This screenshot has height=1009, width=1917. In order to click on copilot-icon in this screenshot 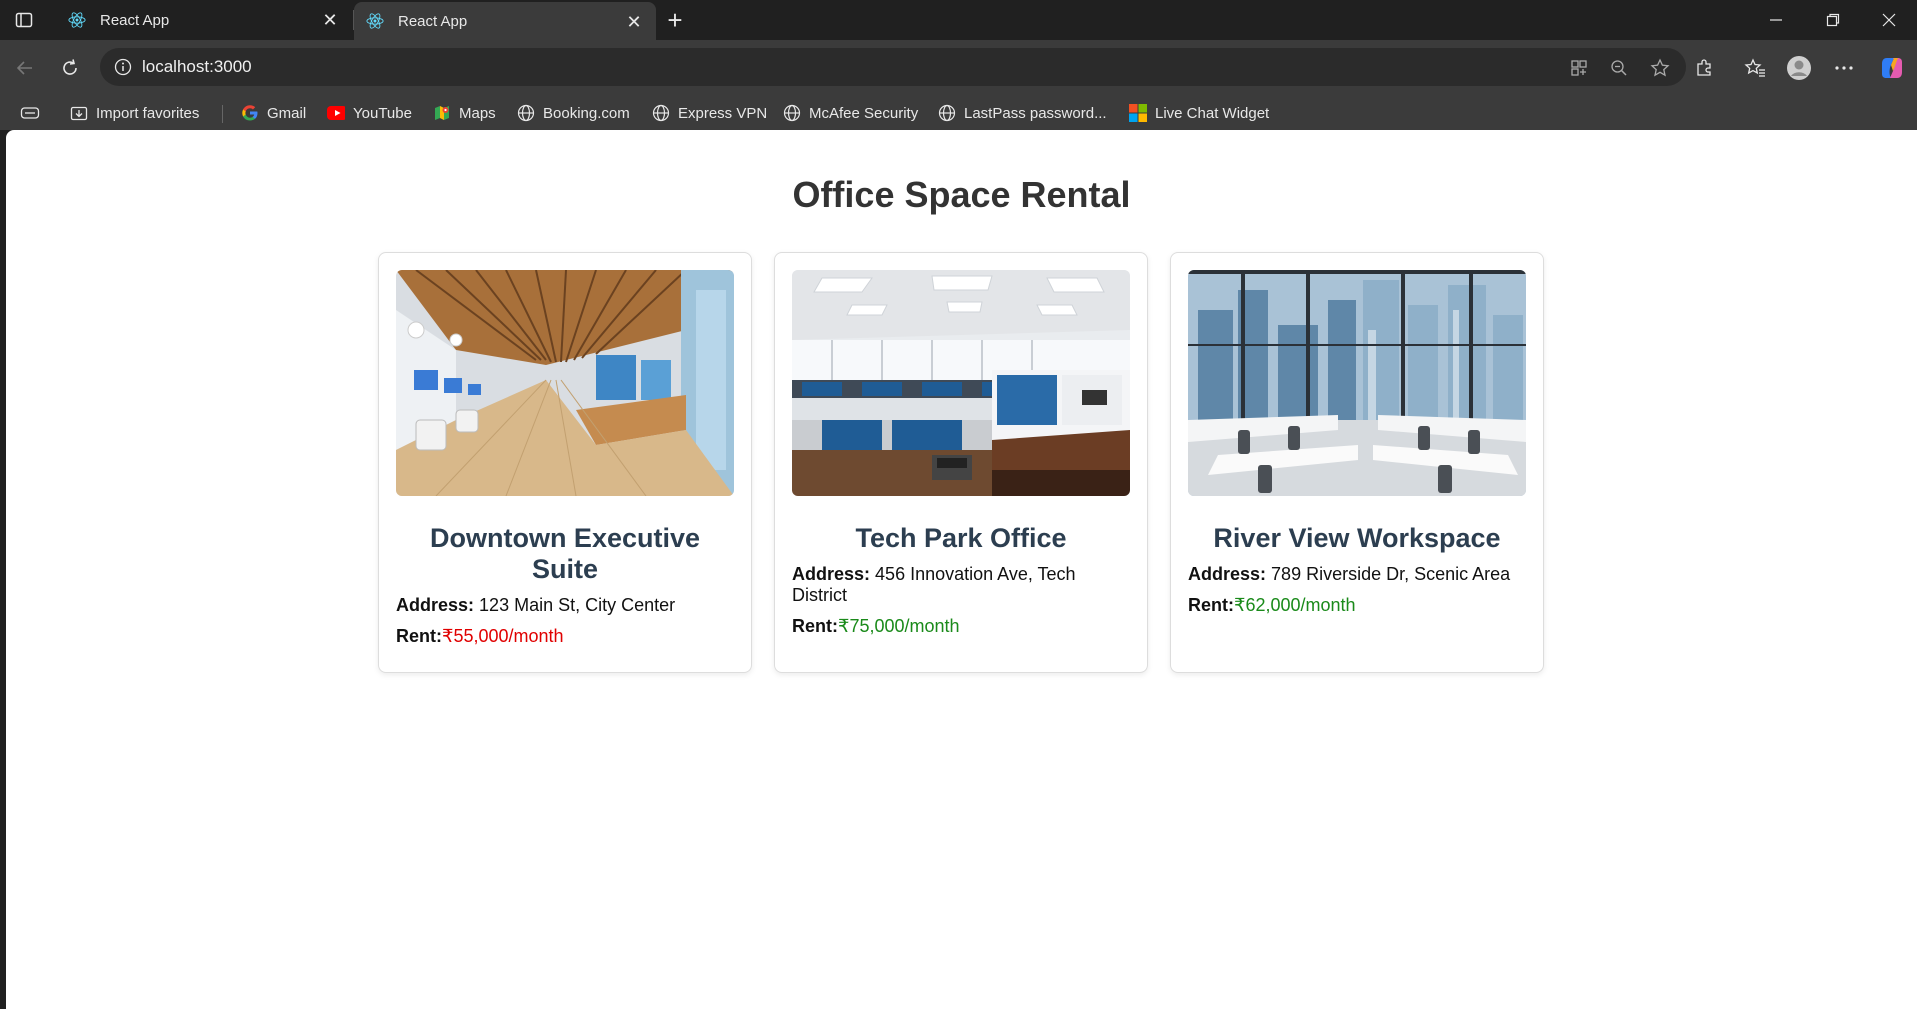, I will do `click(1892, 68)`.